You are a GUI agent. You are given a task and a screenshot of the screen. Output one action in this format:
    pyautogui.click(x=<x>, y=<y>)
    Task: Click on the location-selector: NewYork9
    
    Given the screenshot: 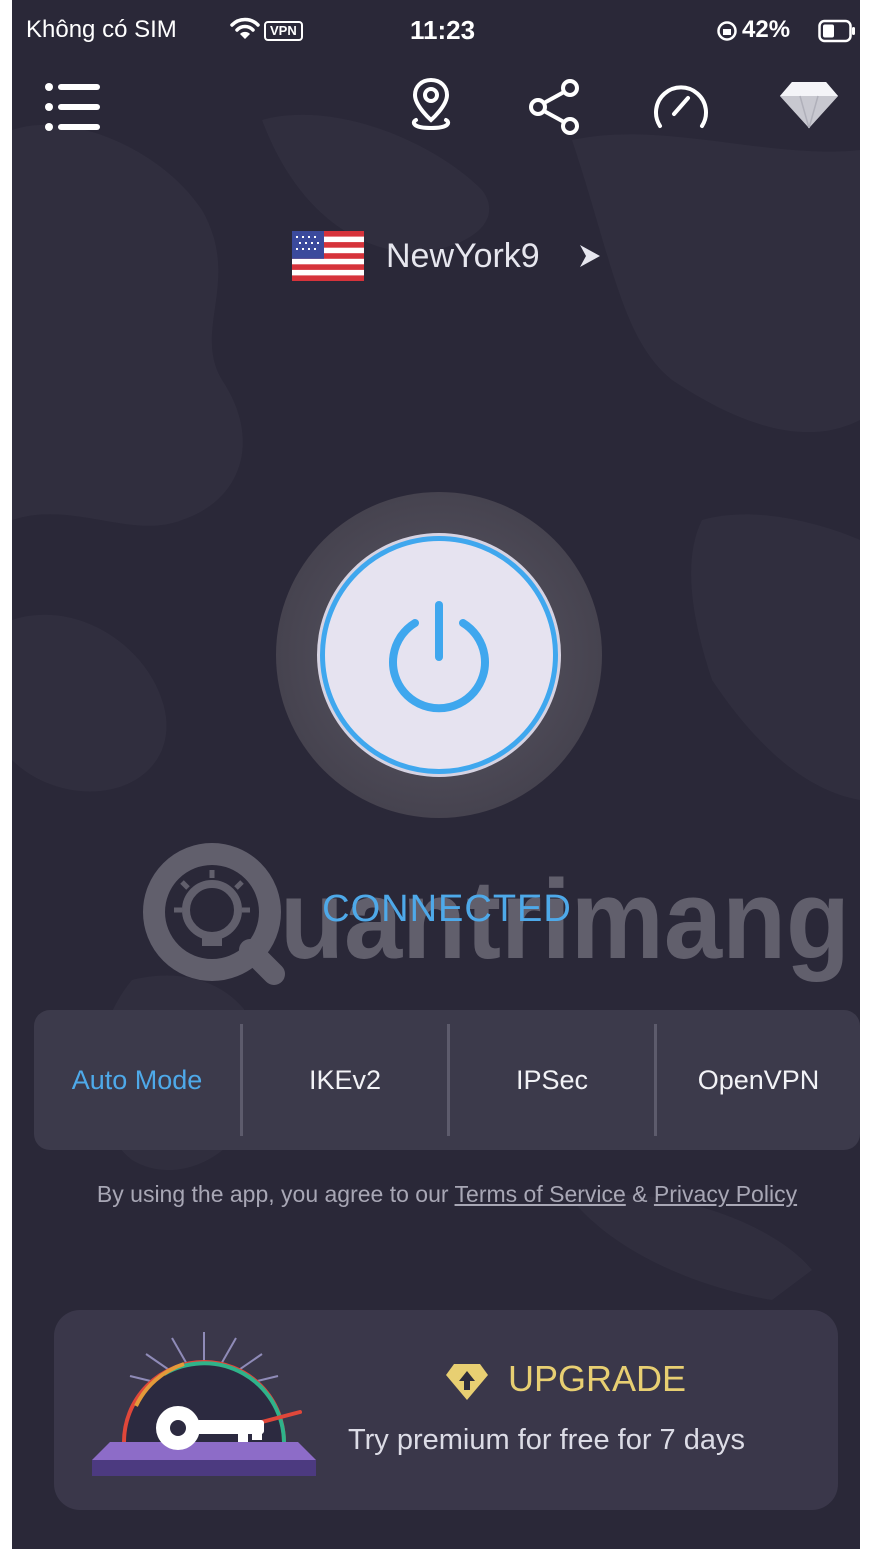 What is the action you would take?
    pyautogui.click(x=452, y=254)
    